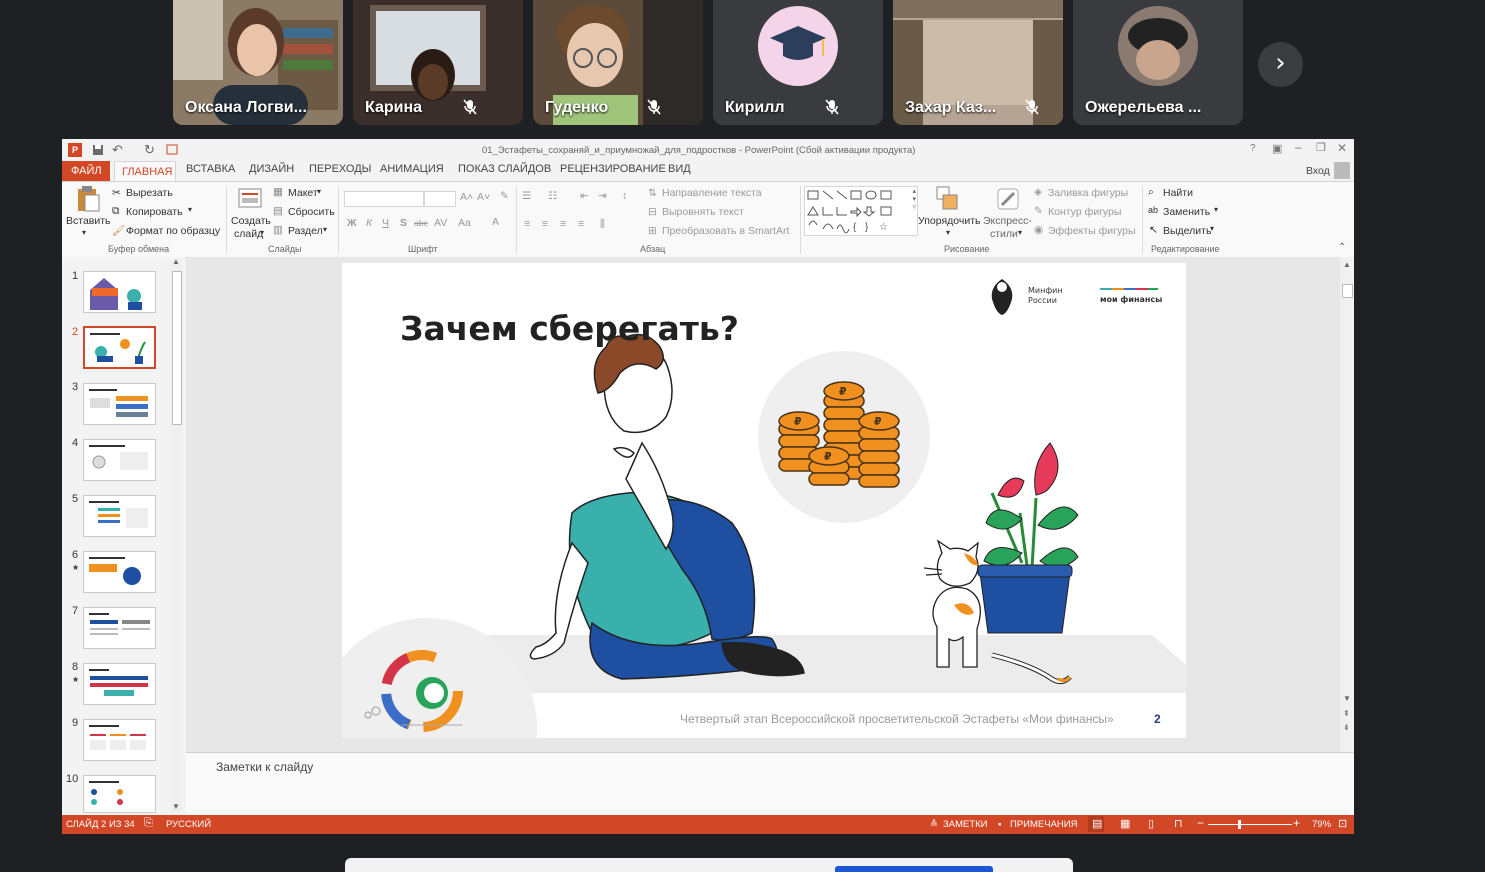 The width and height of the screenshot is (1485, 872). Describe the element at coordinates (914, 869) in the screenshot. I see `toolbar-active-indicator` at that location.